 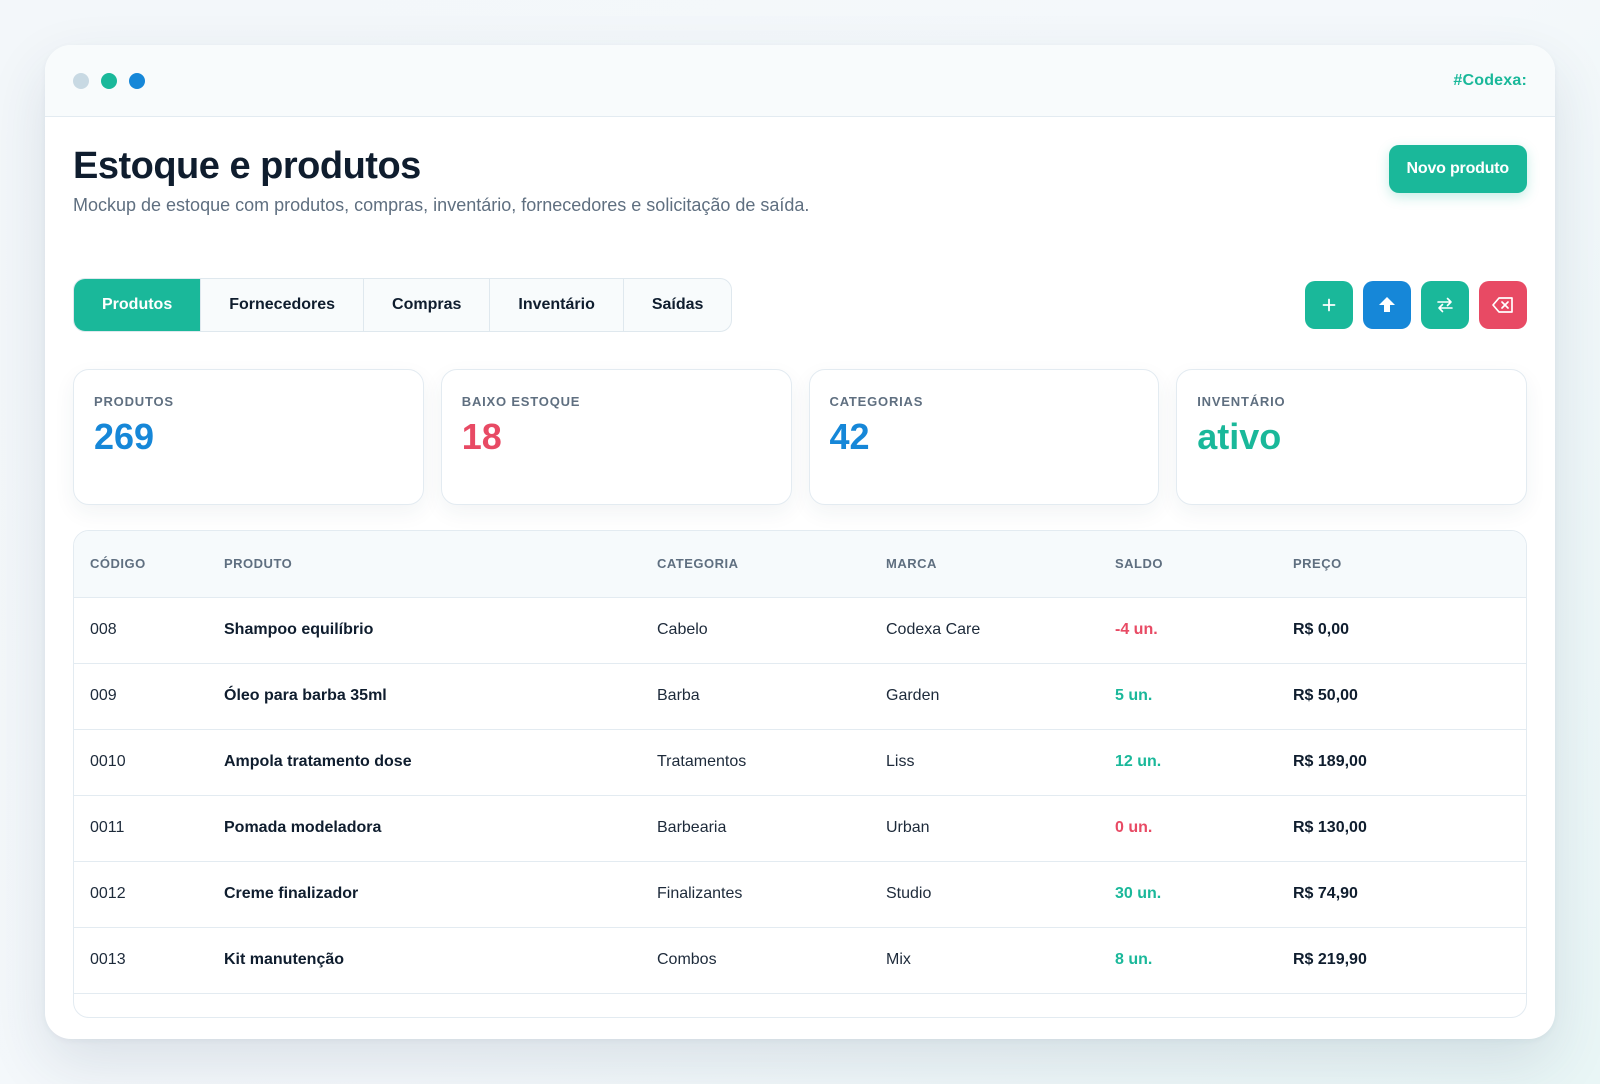 What do you see at coordinates (149, 630) in the screenshot?
I see `cell-code: 008` at bounding box center [149, 630].